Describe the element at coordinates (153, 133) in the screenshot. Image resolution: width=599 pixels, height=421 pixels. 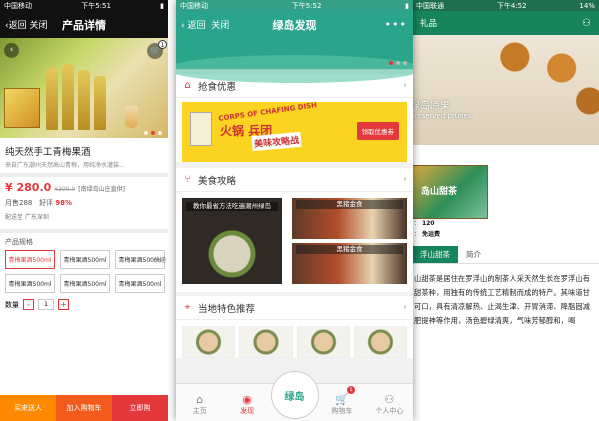
I see `image-pager` at that location.